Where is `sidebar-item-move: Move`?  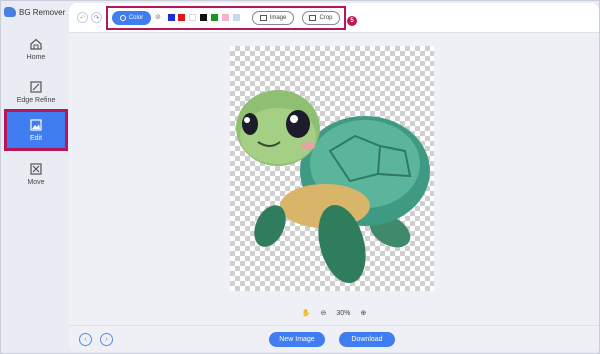 sidebar-item-move: Move is located at coordinates (36, 174).